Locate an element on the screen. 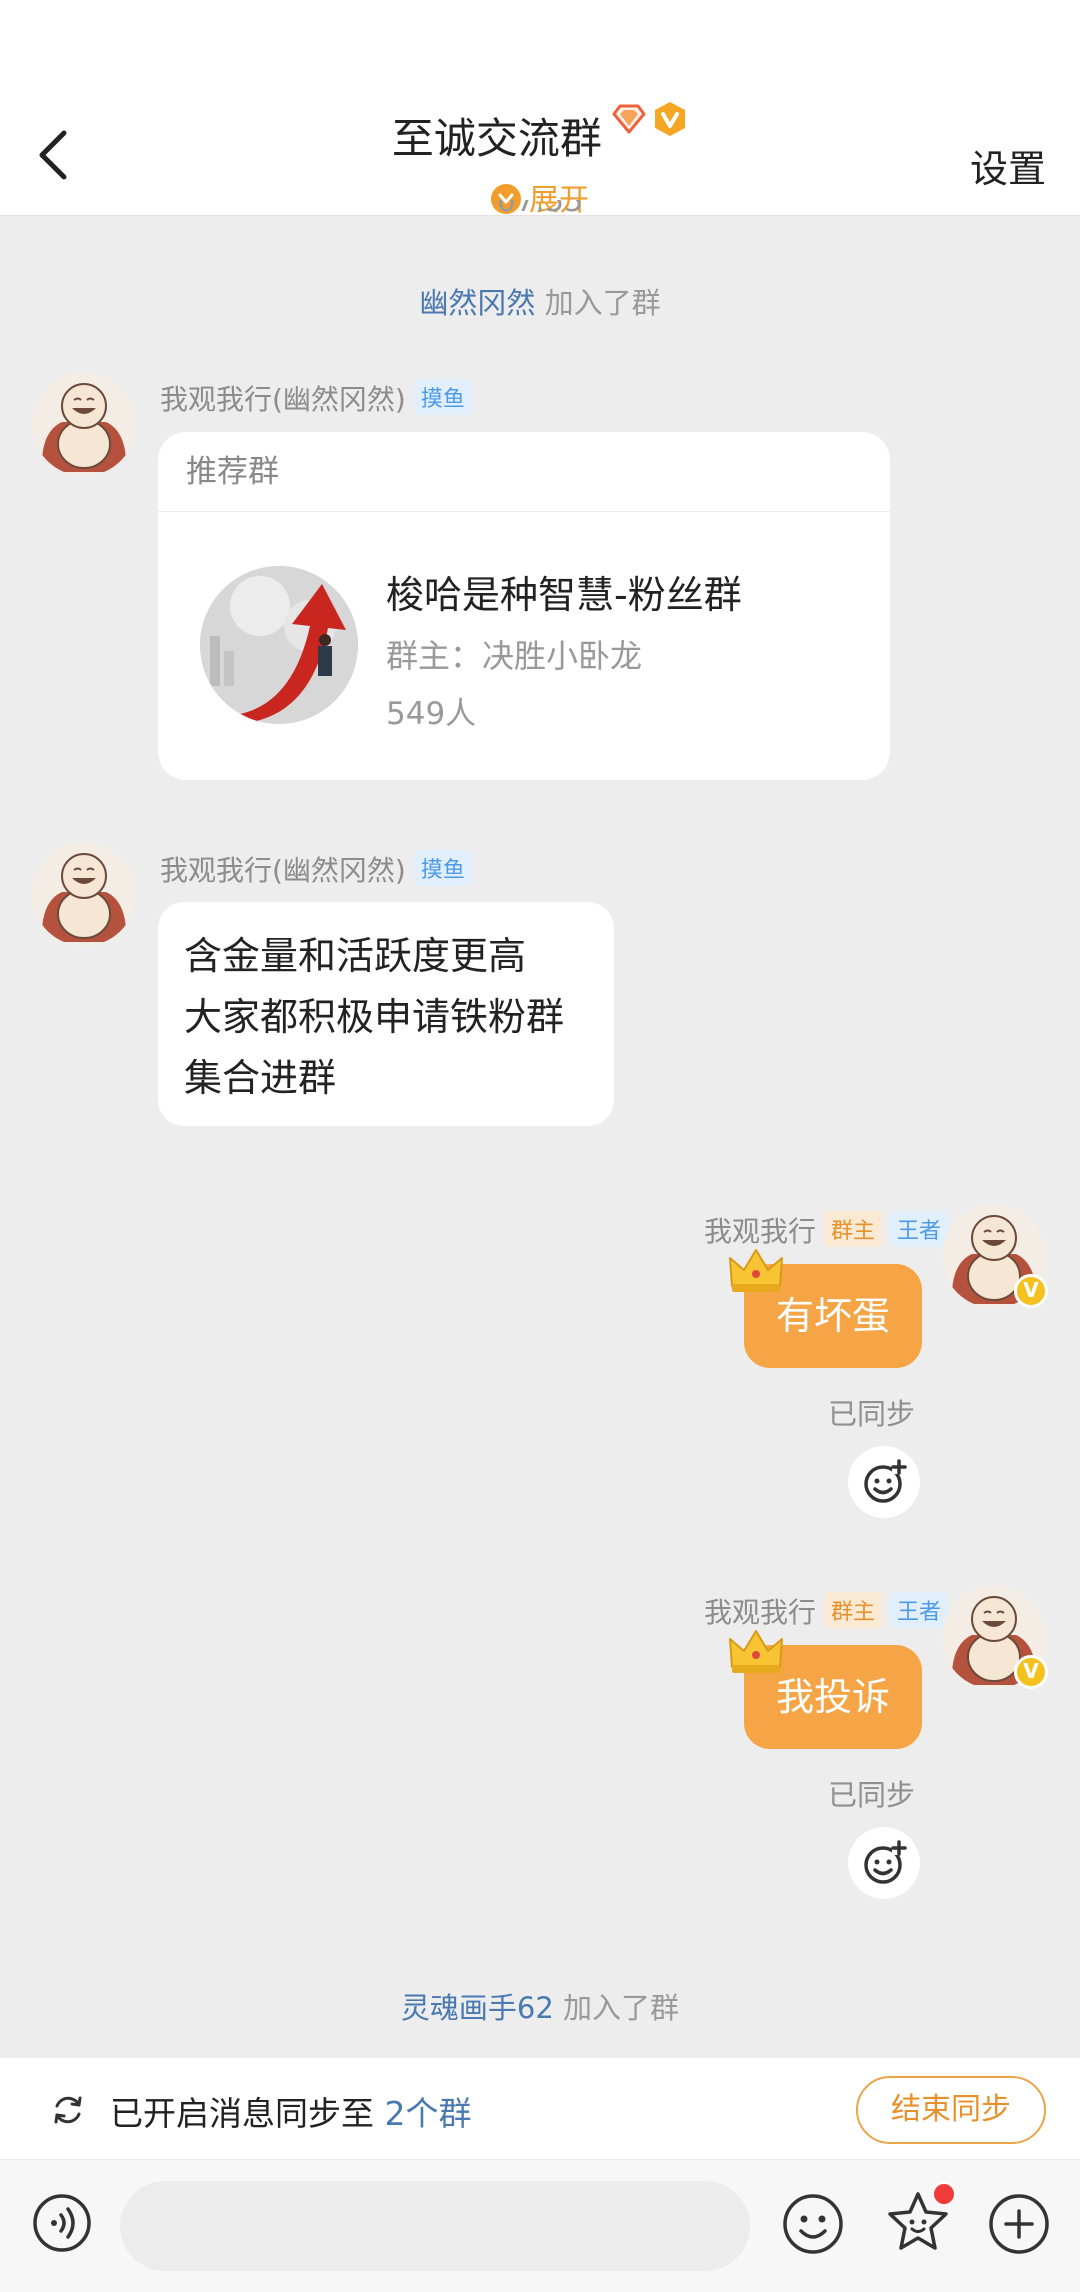  message-sync-bar: 已开启消息同步至 2个群 结束同步 is located at coordinates (540, 2109).